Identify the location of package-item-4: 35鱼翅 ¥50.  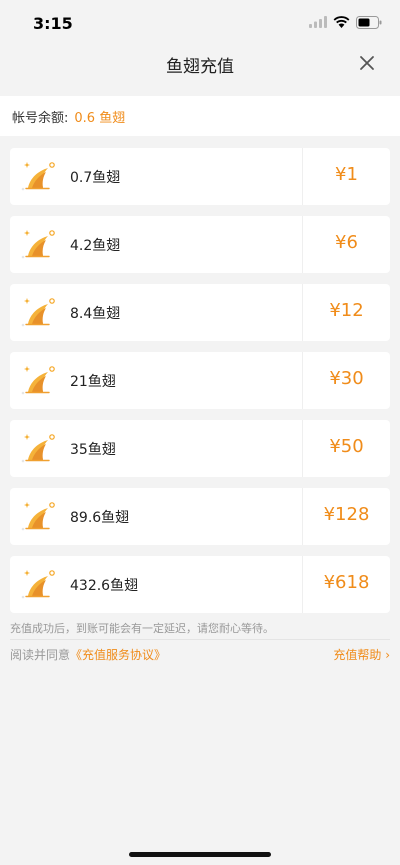
(200, 448).